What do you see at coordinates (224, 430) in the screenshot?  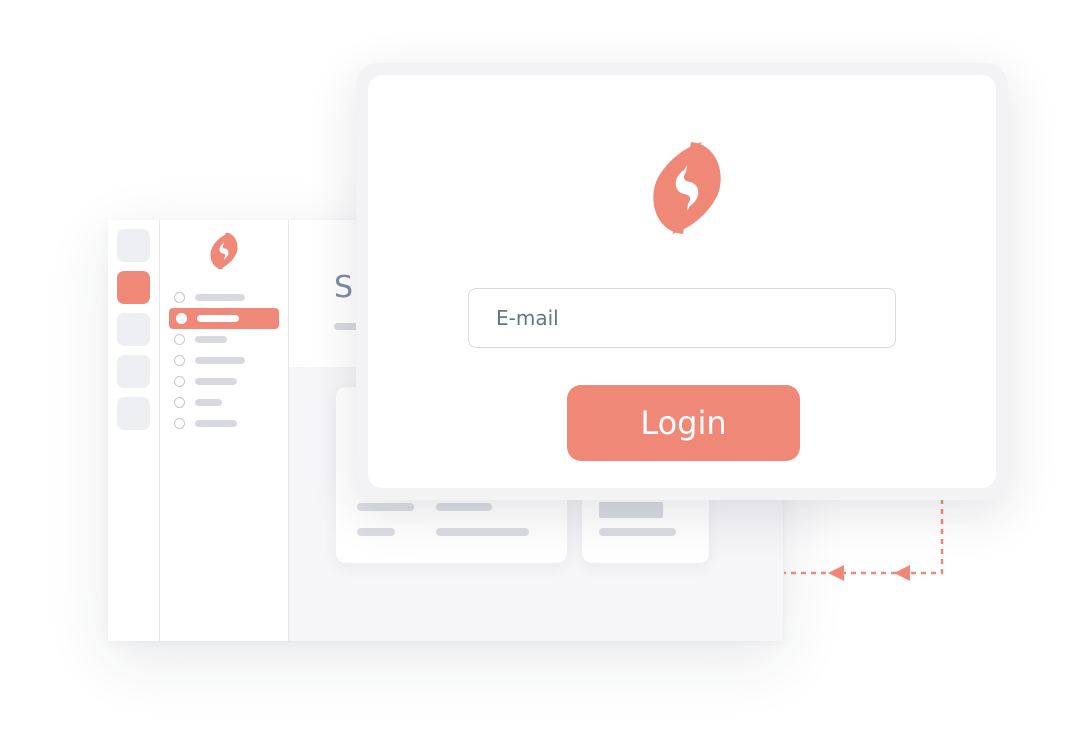 I see `sidebar-nav` at bounding box center [224, 430].